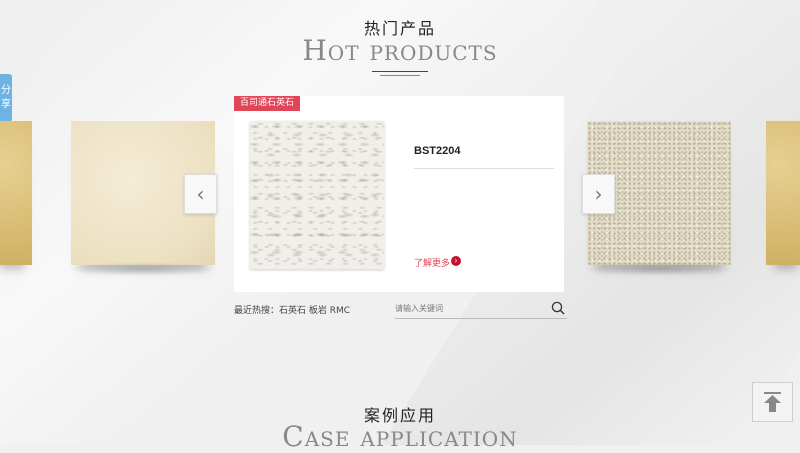 The height and width of the screenshot is (453, 800). I want to click on back-to-top-button, so click(772, 402).